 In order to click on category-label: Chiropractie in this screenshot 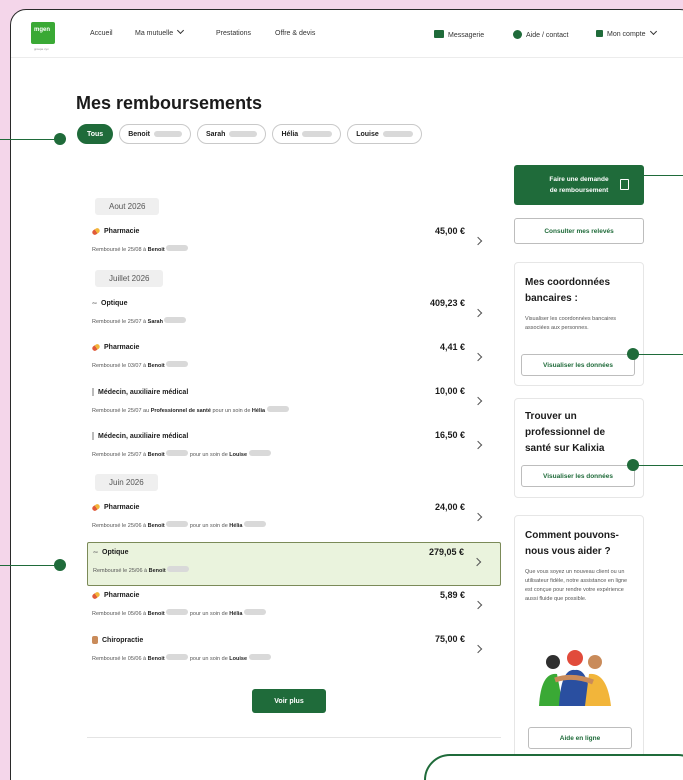, I will do `click(123, 640)`.